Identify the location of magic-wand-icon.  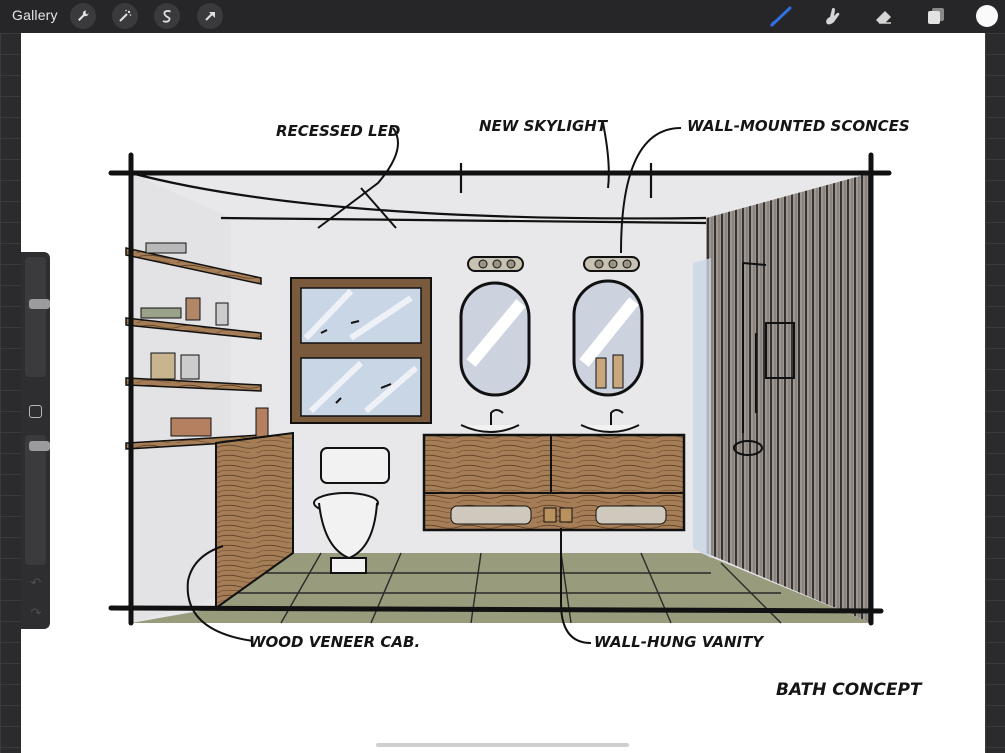
(125, 16).